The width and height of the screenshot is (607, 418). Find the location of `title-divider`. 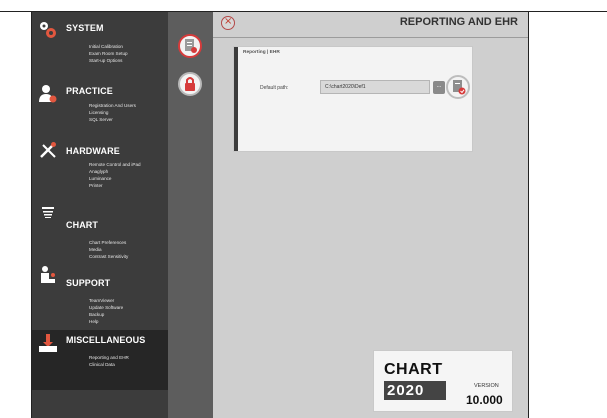

title-divider is located at coordinates (370, 37).